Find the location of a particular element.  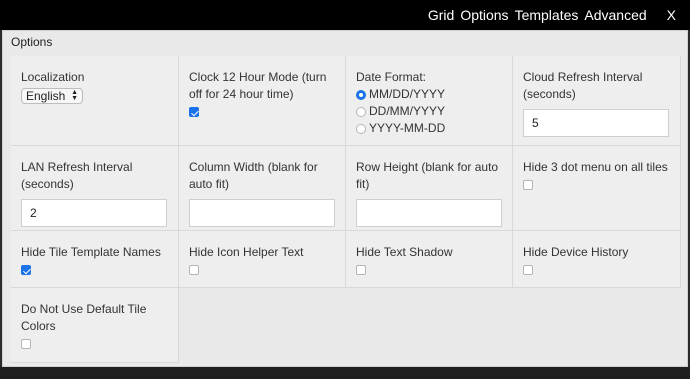

date-format-option-label: MM/DD/YYYY is located at coordinates (407, 94).